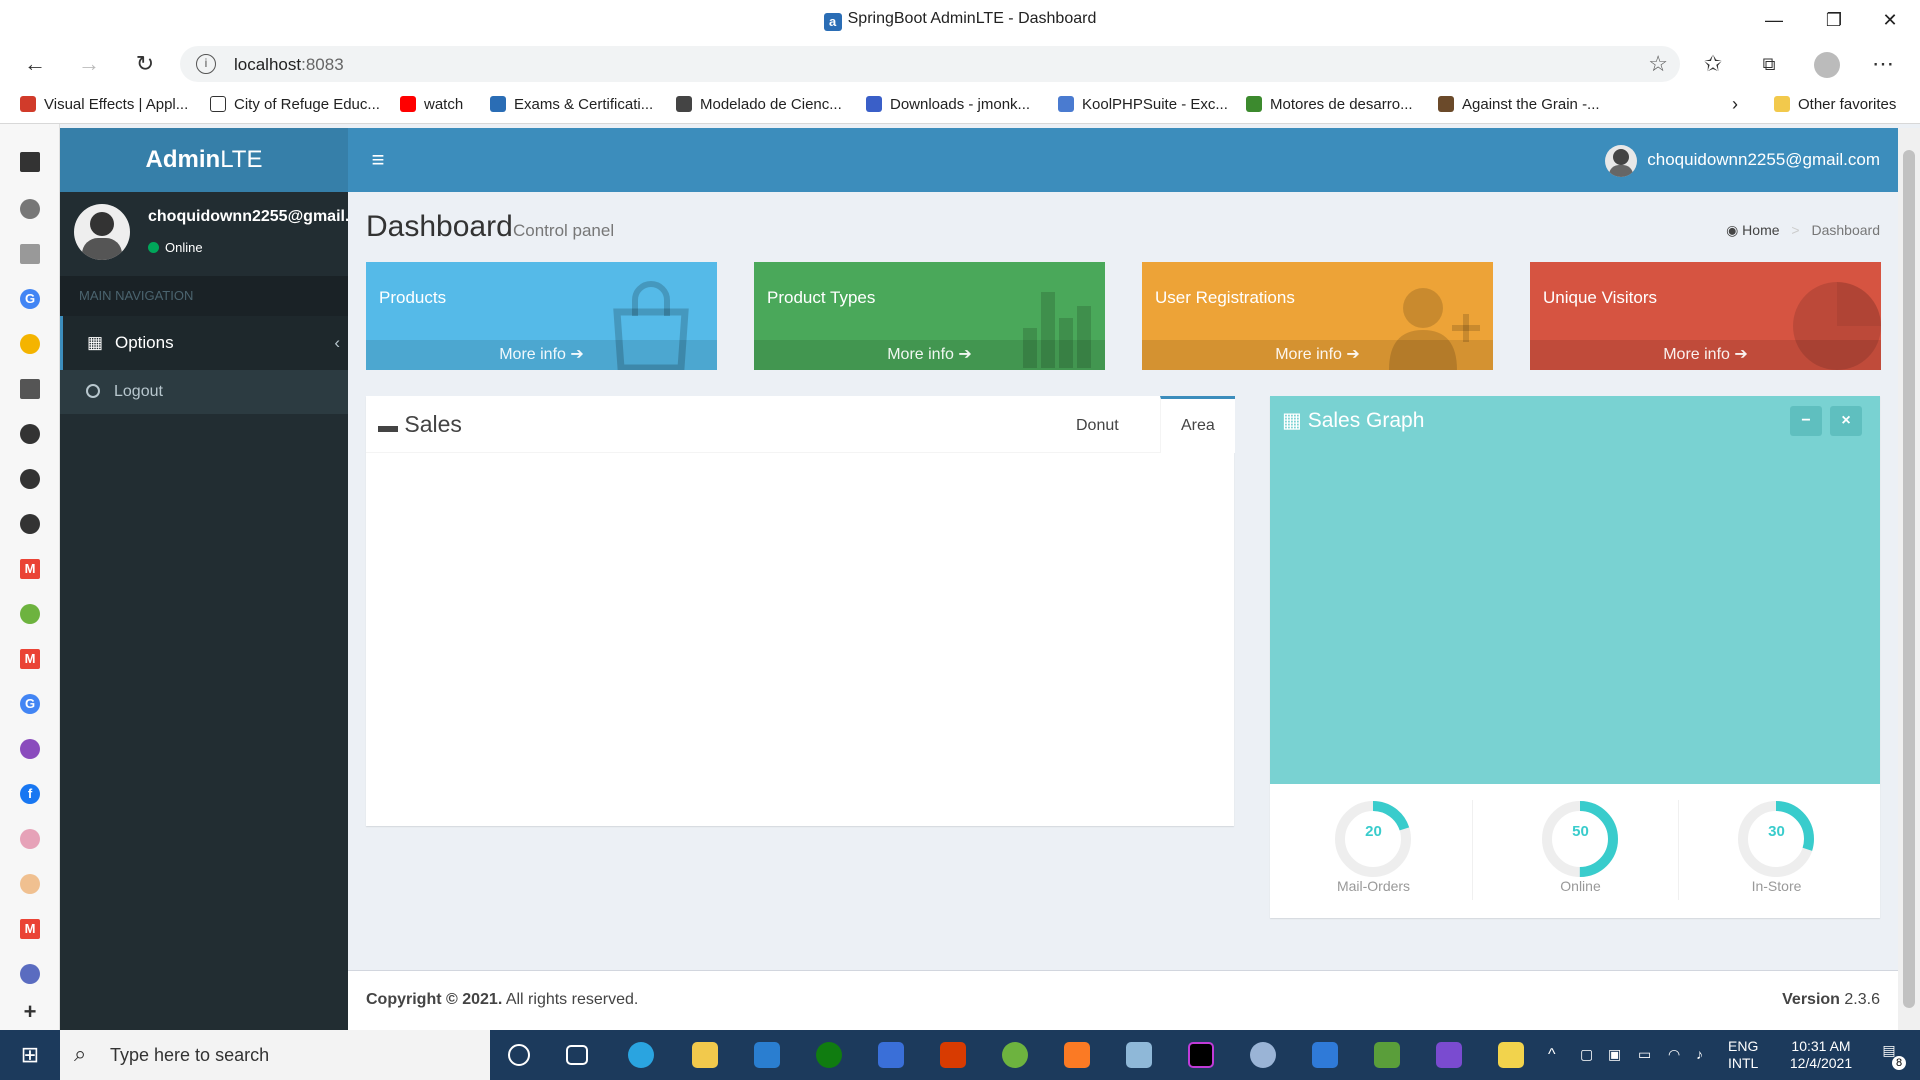 The width and height of the screenshot is (1920, 1080). I want to click on stat-box-products: Products More info ➔, so click(541, 316).